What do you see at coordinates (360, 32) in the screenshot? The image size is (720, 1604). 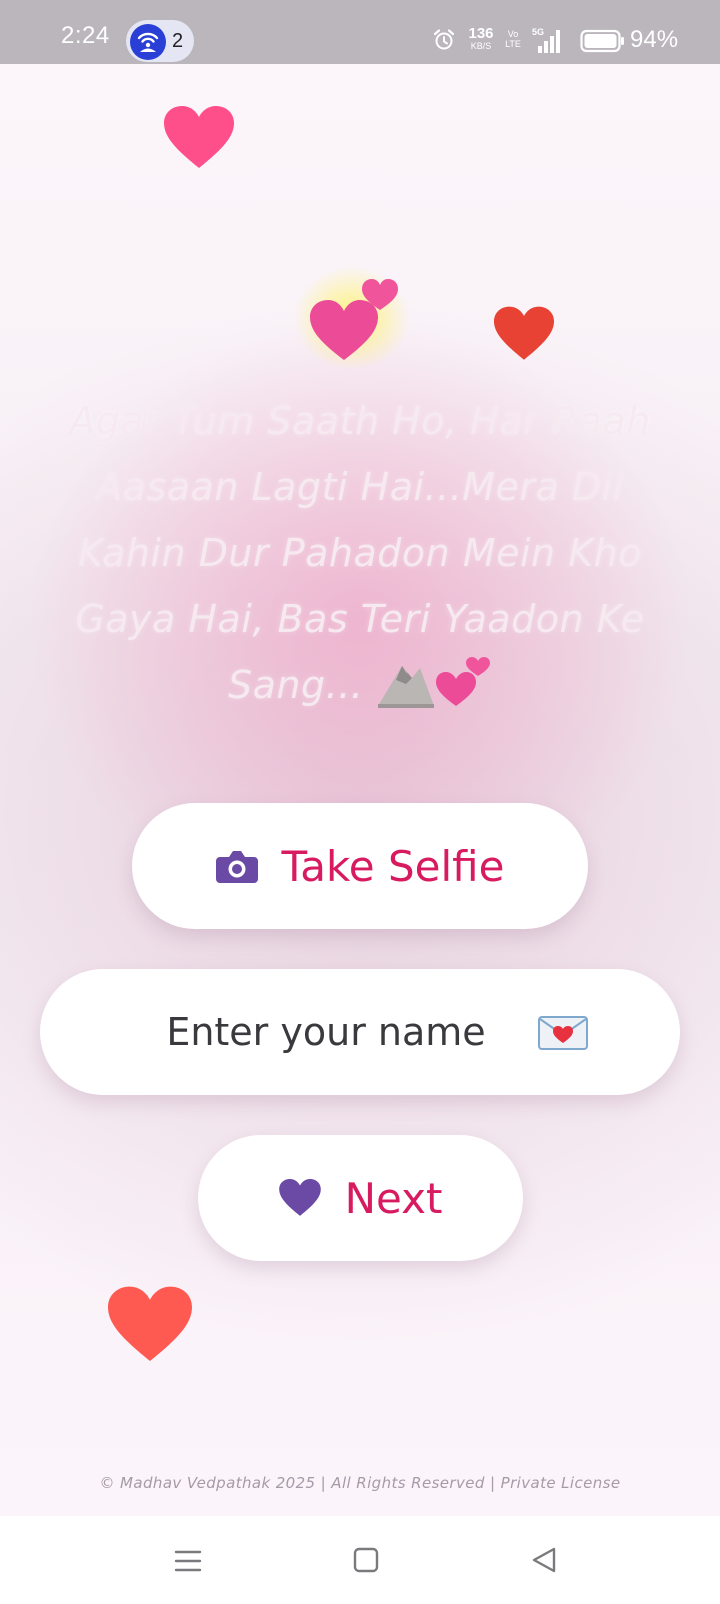 I see `status-bar: 2:24 2 136 KB/S Vo LTE 5G 94%` at bounding box center [360, 32].